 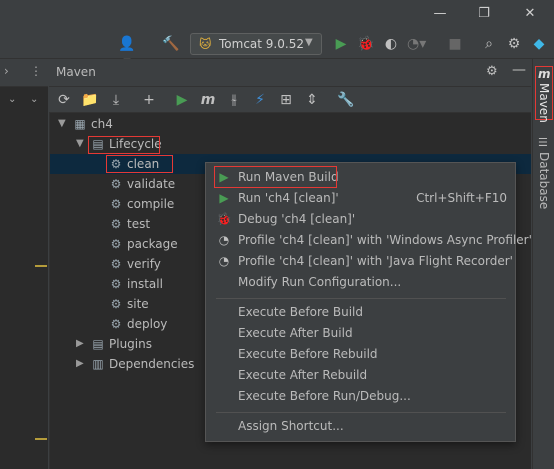 What do you see at coordinates (98, 364) in the screenshot?
I see `dependencies-icon: ▥` at bounding box center [98, 364].